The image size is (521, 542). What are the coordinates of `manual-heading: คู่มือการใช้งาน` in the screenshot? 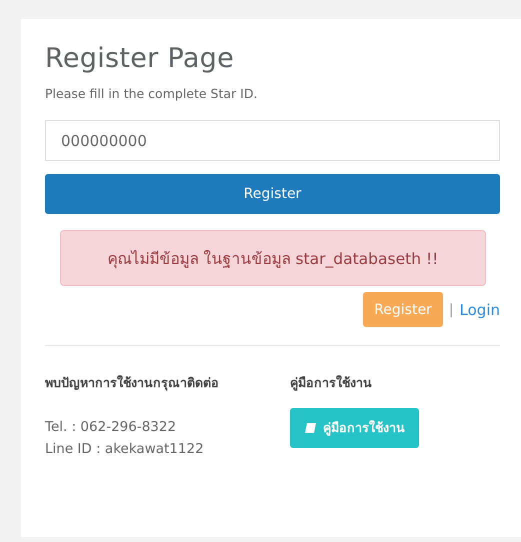 It's located at (331, 383).